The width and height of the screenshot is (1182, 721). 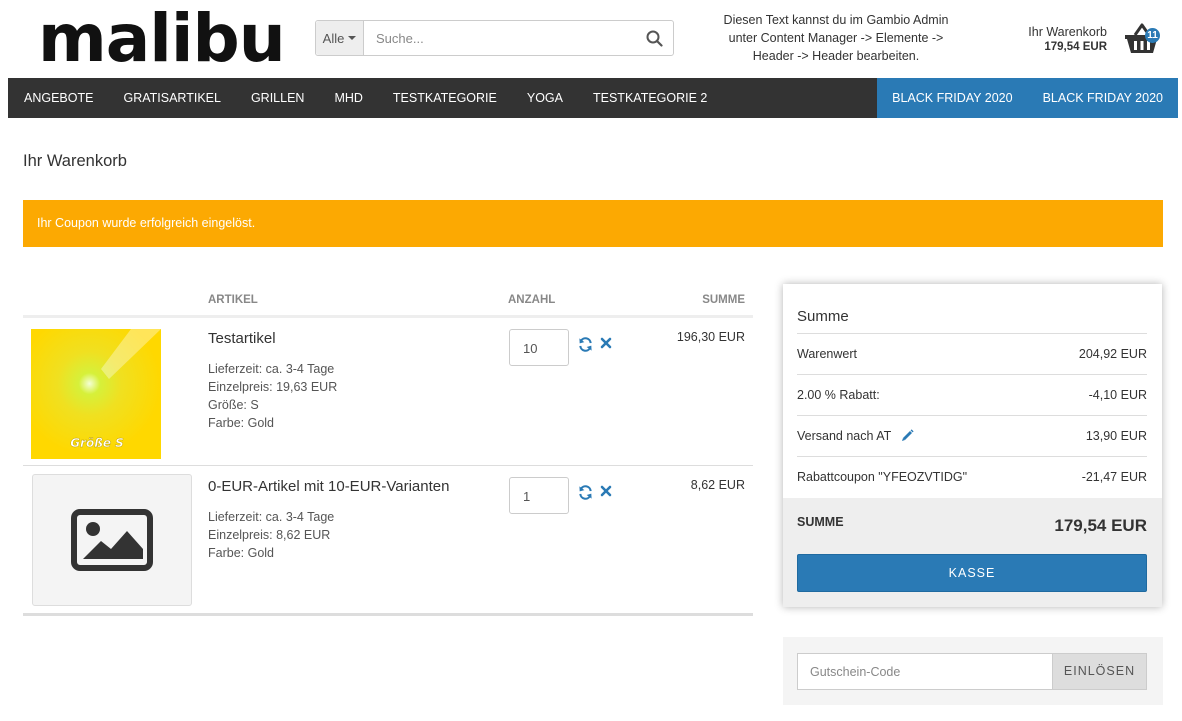 I want to click on header-cart-amount: 179,54 EUR, so click(x=1075, y=47).